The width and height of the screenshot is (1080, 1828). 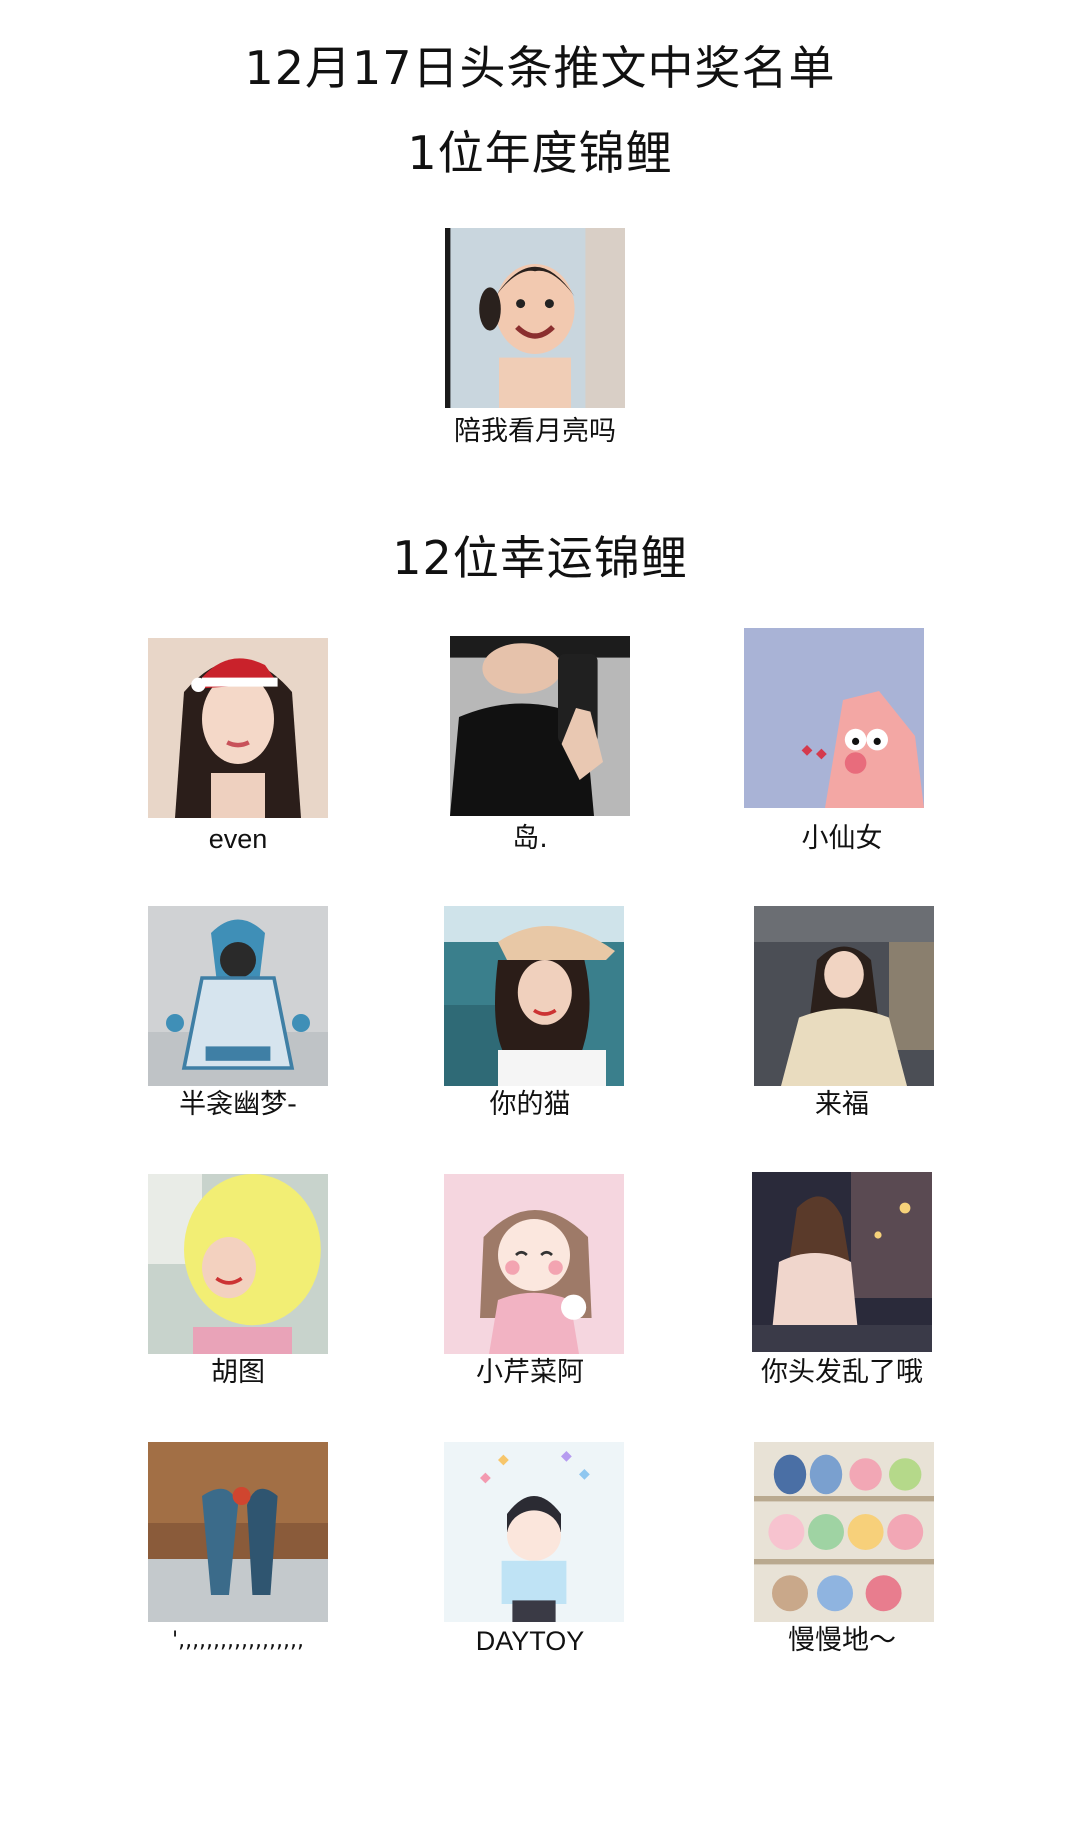 I want to click on grand-winner-avatar, so click(x=535, y=318).